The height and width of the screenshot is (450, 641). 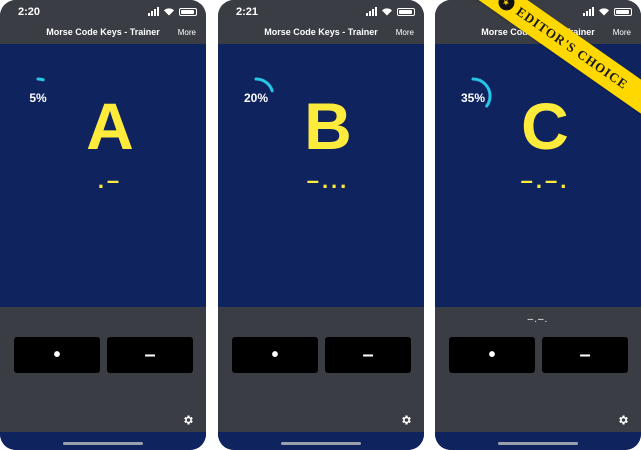 What do you see at coordinates (110, 180) in the screenshot?
I see `morse-code: .–` at bounding box center [110, 180].